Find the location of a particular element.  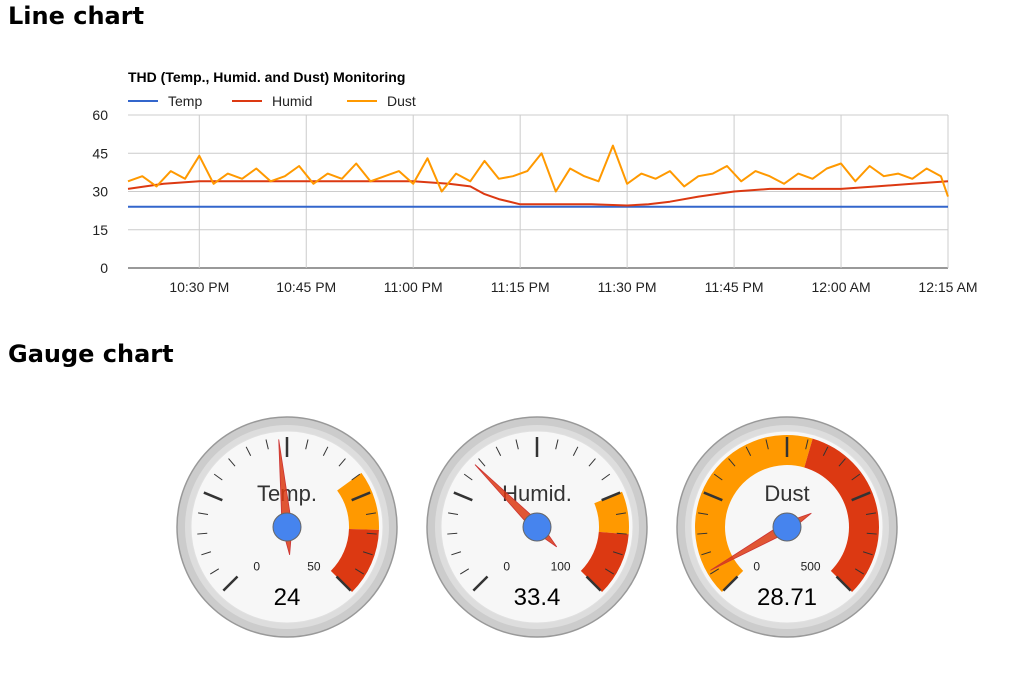

legend-label-humid: Humid is located at coordinates (292, 101).